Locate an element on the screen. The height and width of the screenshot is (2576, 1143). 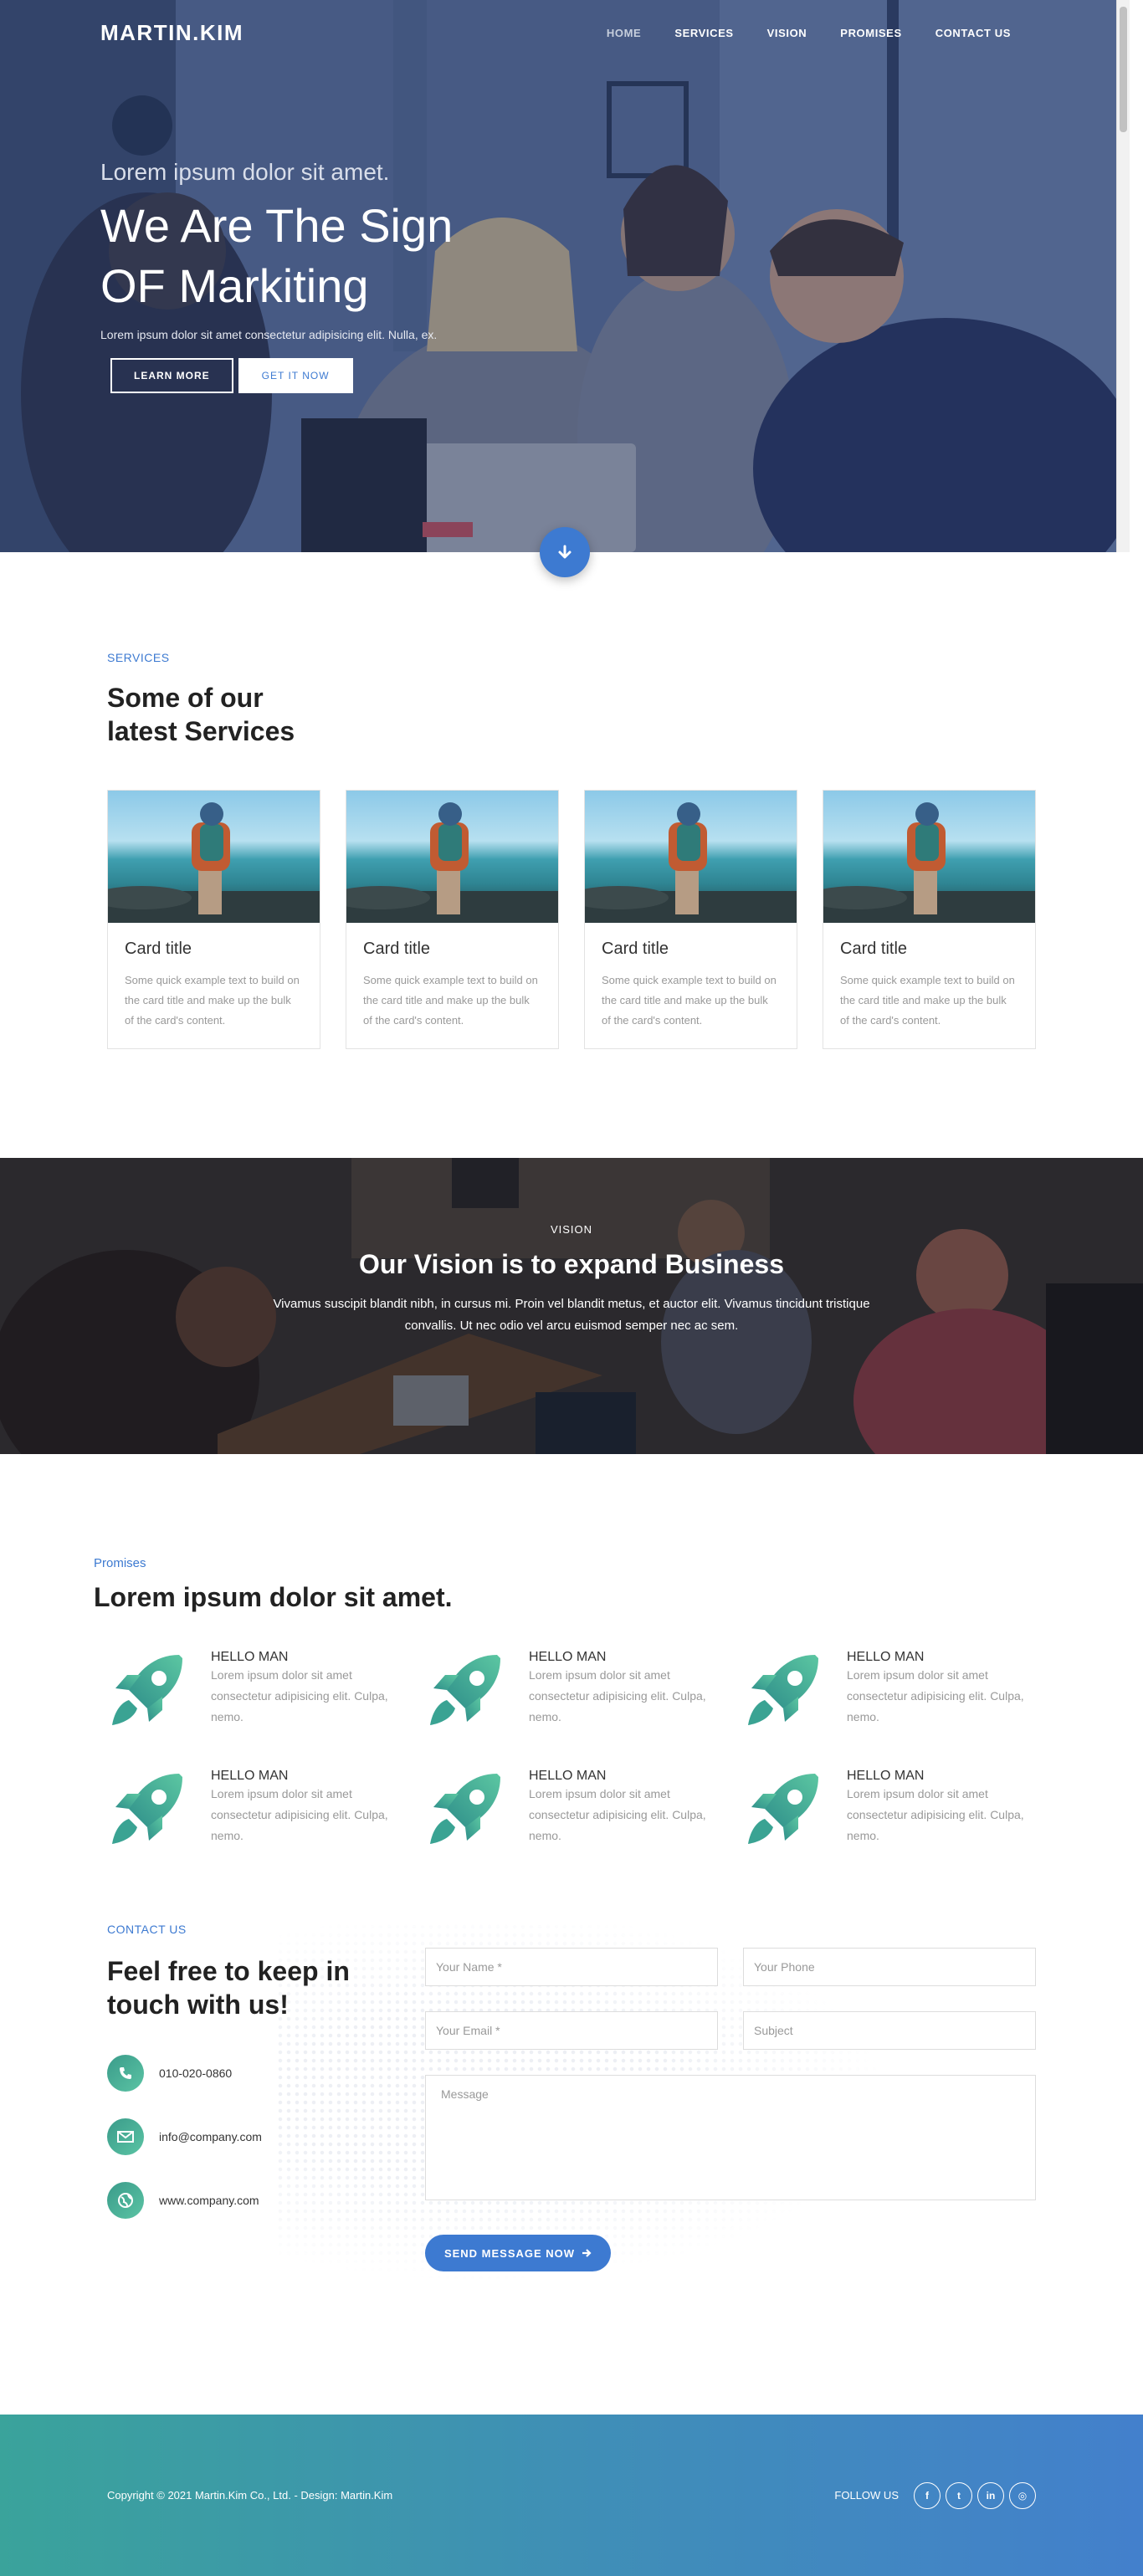
contact-website-row: www.company.com is located at coordinates (229, 2200).